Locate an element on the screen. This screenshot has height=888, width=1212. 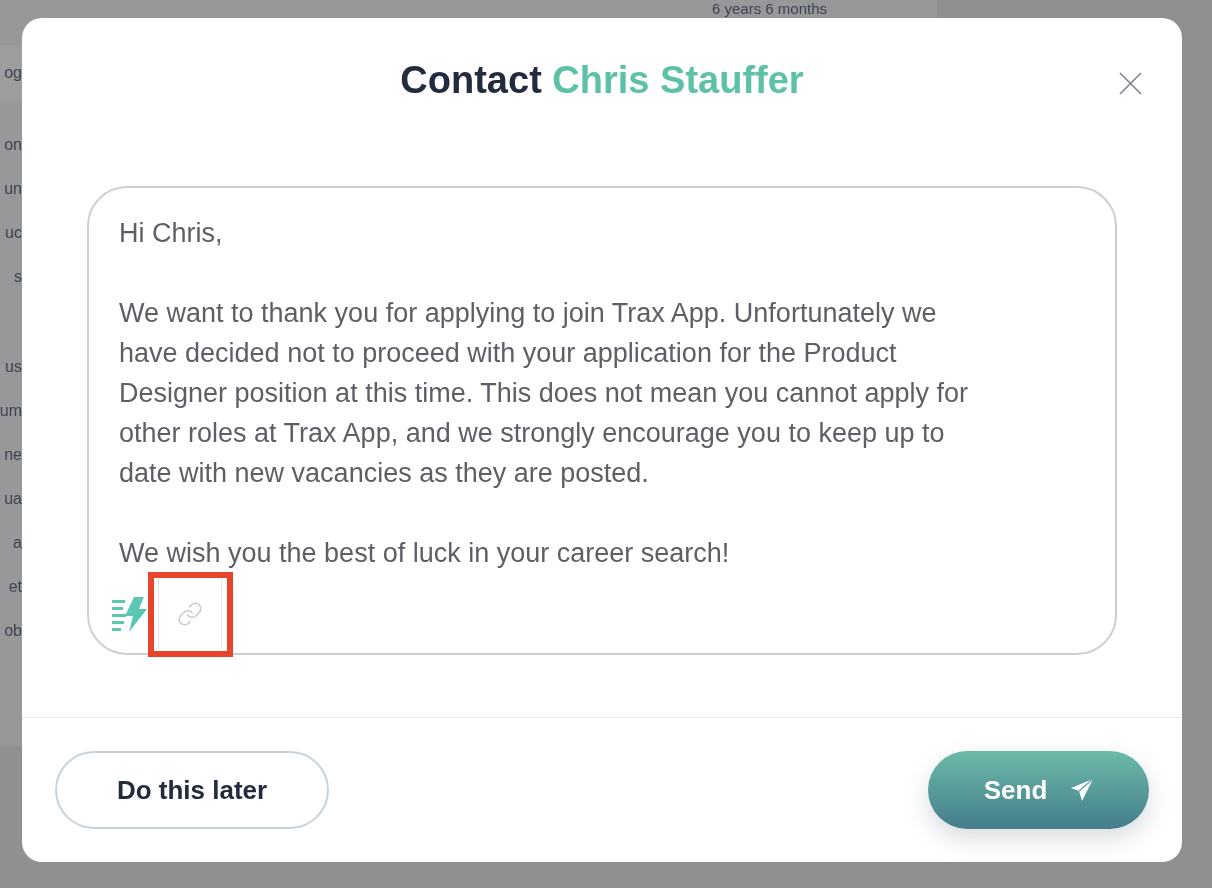
background-text: et is located at coordinates (15, 587).